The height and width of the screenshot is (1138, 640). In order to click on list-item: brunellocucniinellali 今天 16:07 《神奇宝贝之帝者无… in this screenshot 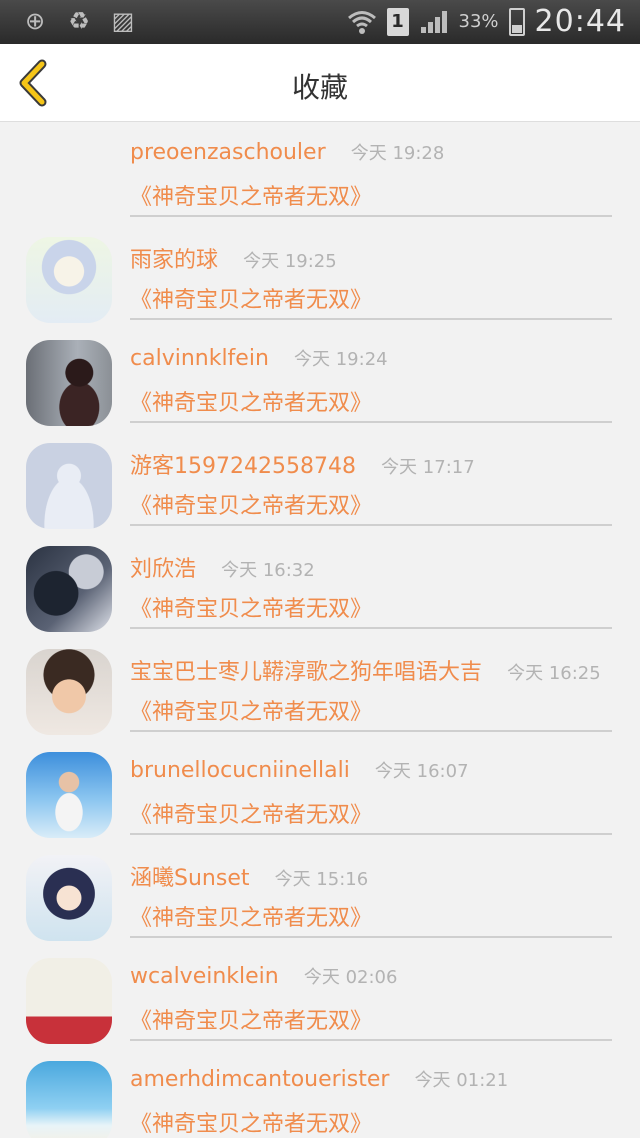, I will do `click(320, 792)`.